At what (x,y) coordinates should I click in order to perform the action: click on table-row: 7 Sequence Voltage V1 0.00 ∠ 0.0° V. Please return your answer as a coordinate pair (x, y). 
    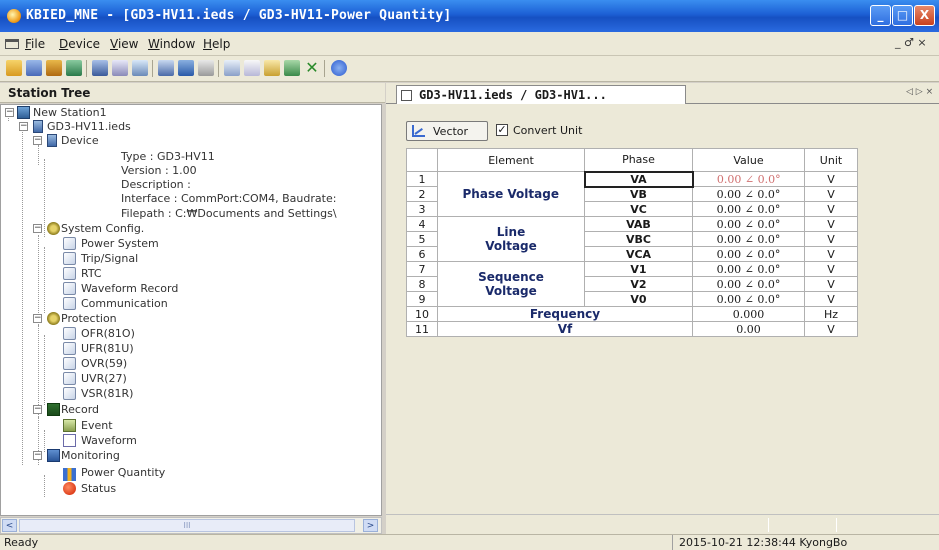
    Looking at the image, I should click on (632, 284).